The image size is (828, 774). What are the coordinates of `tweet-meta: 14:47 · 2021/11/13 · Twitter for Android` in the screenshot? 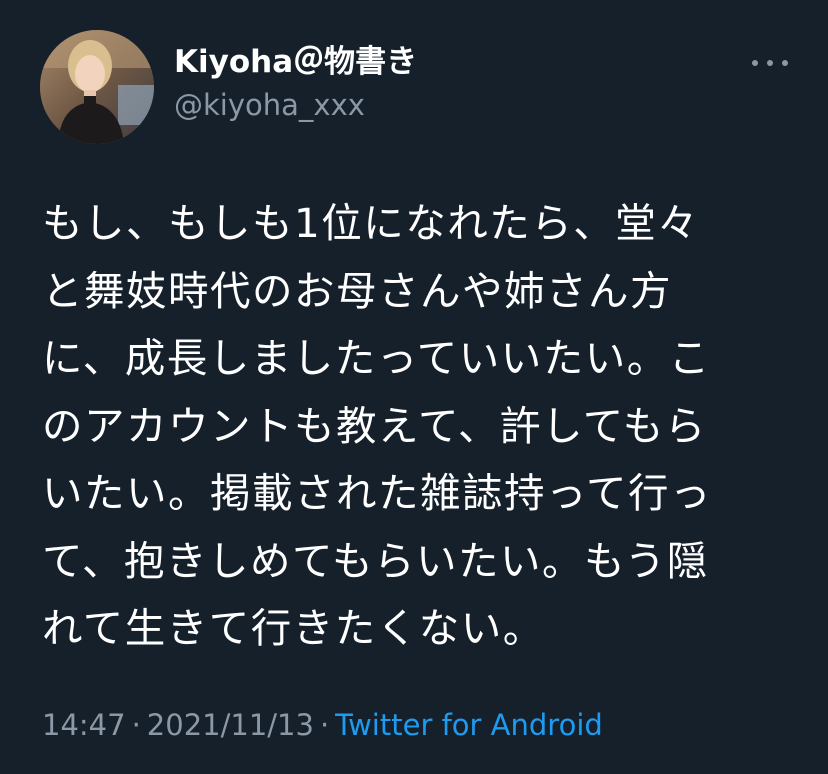 It's located at (322, 725).